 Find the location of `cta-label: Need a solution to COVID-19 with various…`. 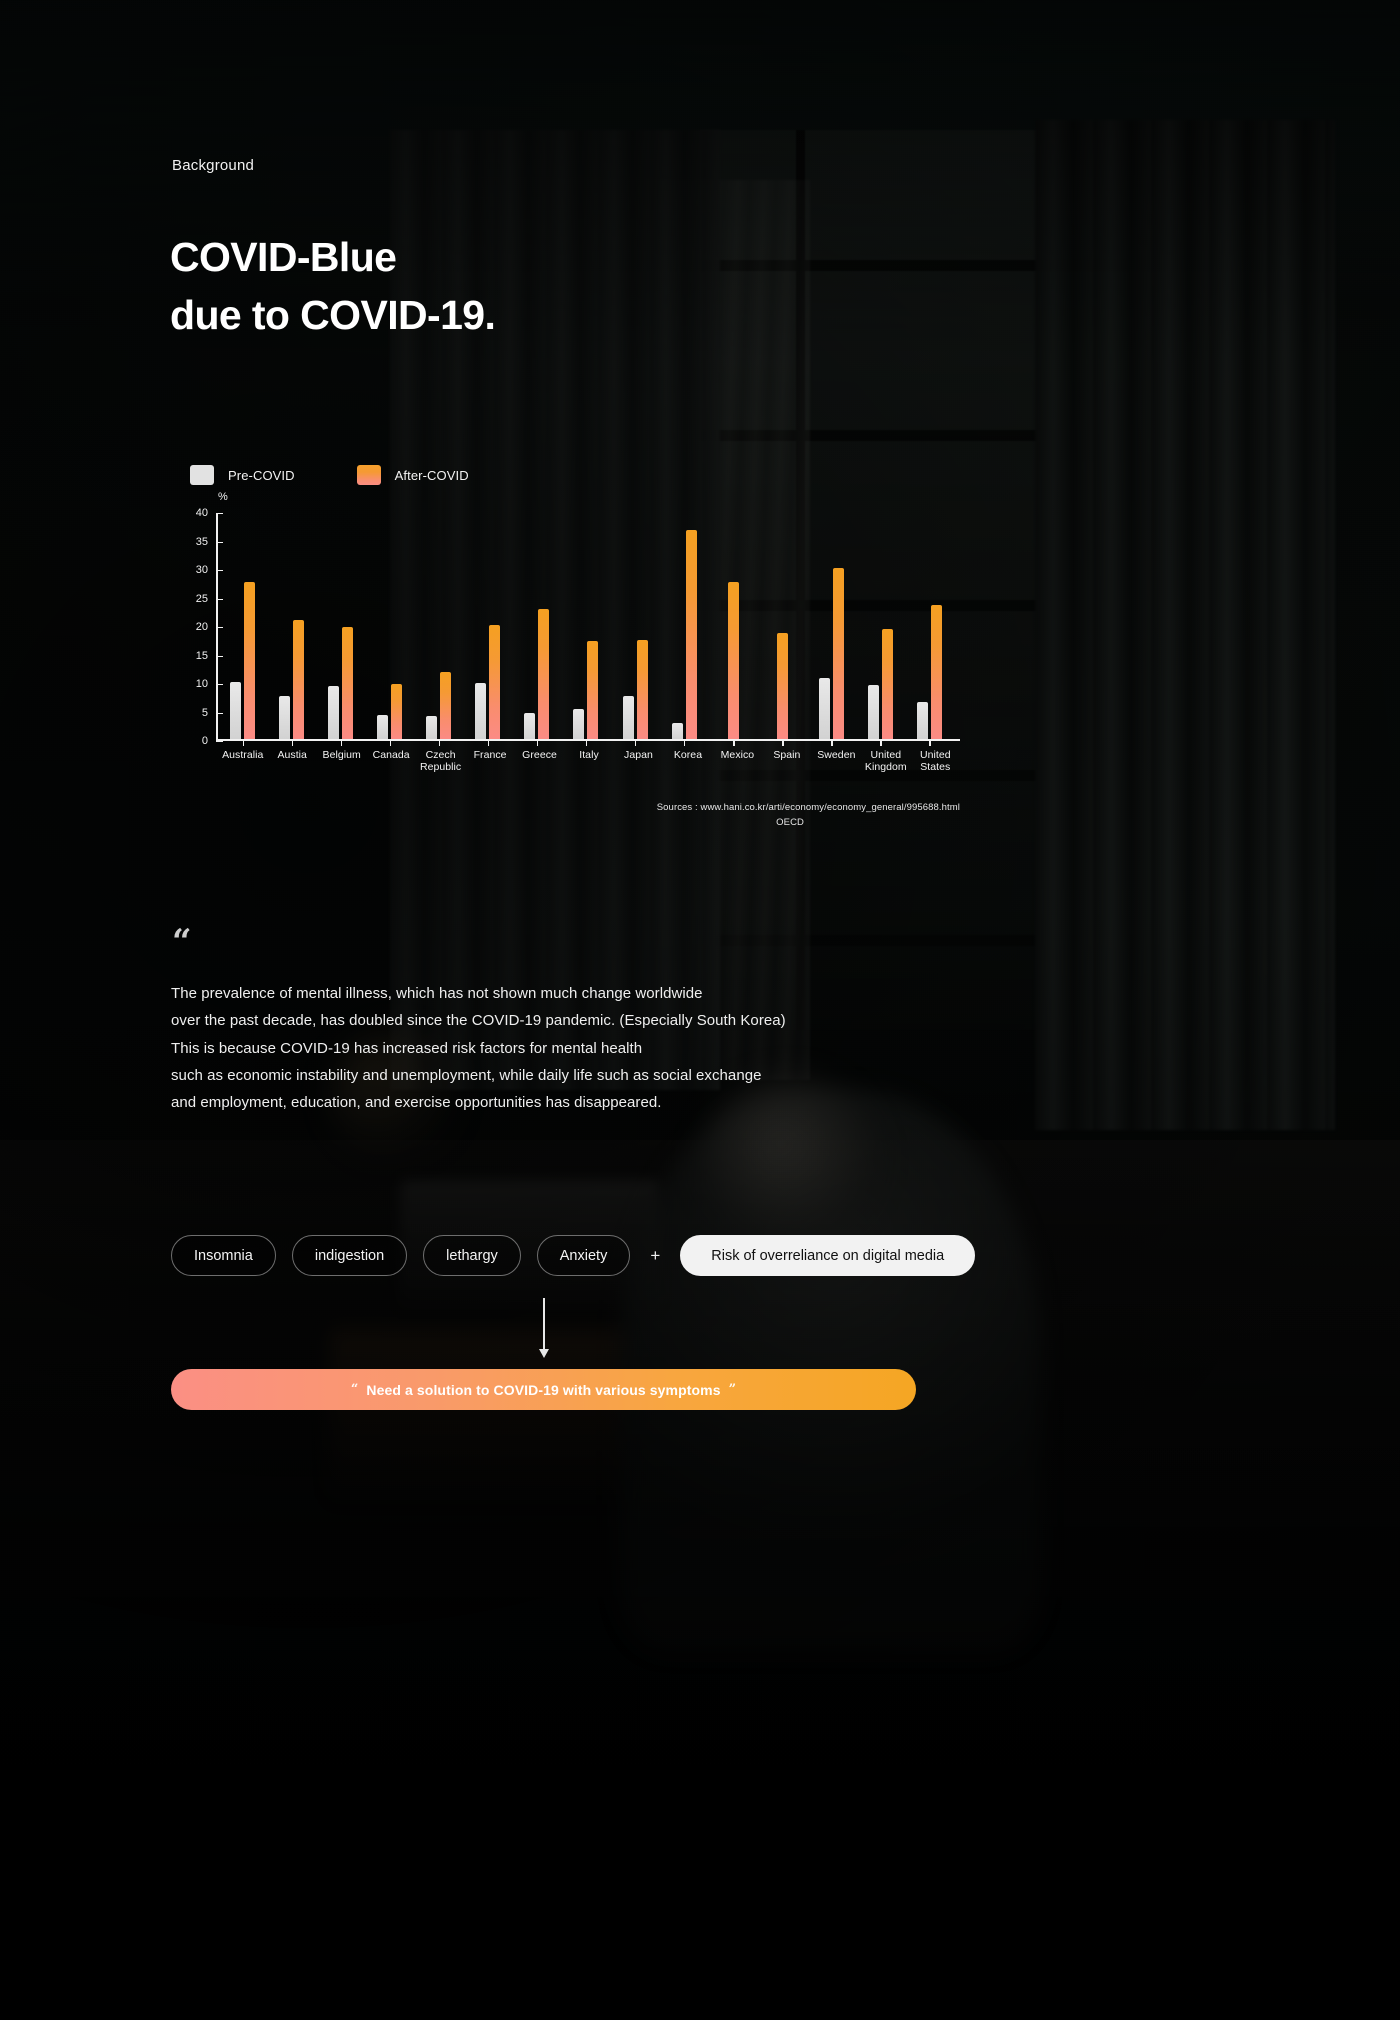

cta-label: Need a solution to COVID-19 with various… is located at coordinates (543, 1389).